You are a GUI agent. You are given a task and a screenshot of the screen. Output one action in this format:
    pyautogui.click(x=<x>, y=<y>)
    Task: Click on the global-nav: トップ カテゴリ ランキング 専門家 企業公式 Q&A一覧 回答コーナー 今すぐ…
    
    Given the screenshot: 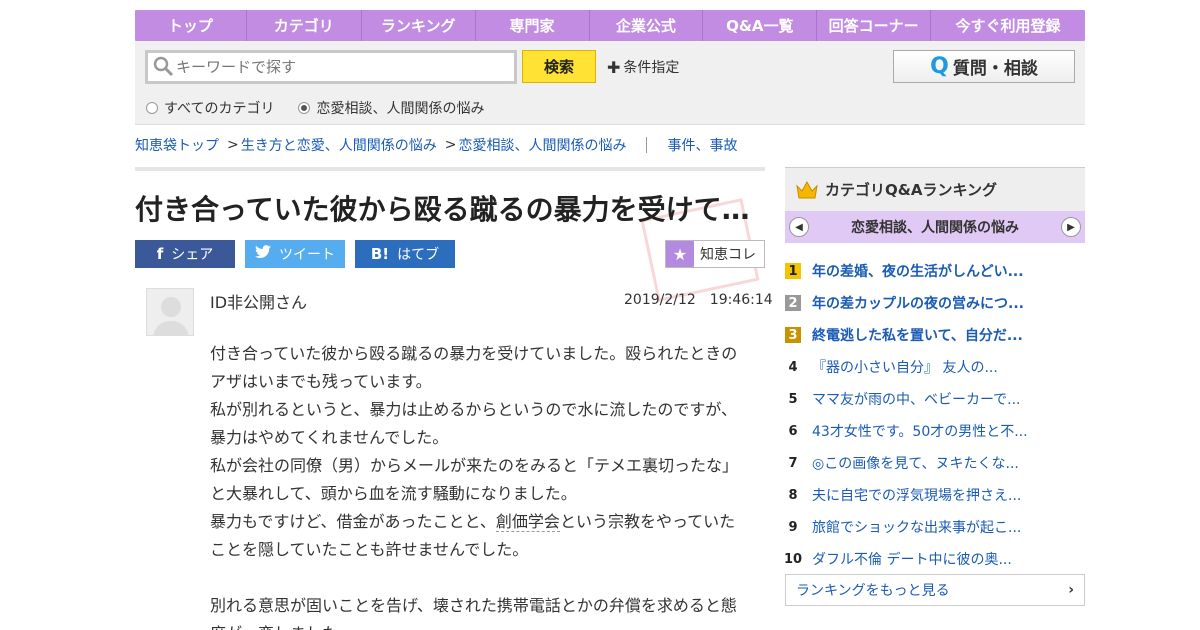 What is the action you would take?
    pyautogui.click(x=610, y=25)
    